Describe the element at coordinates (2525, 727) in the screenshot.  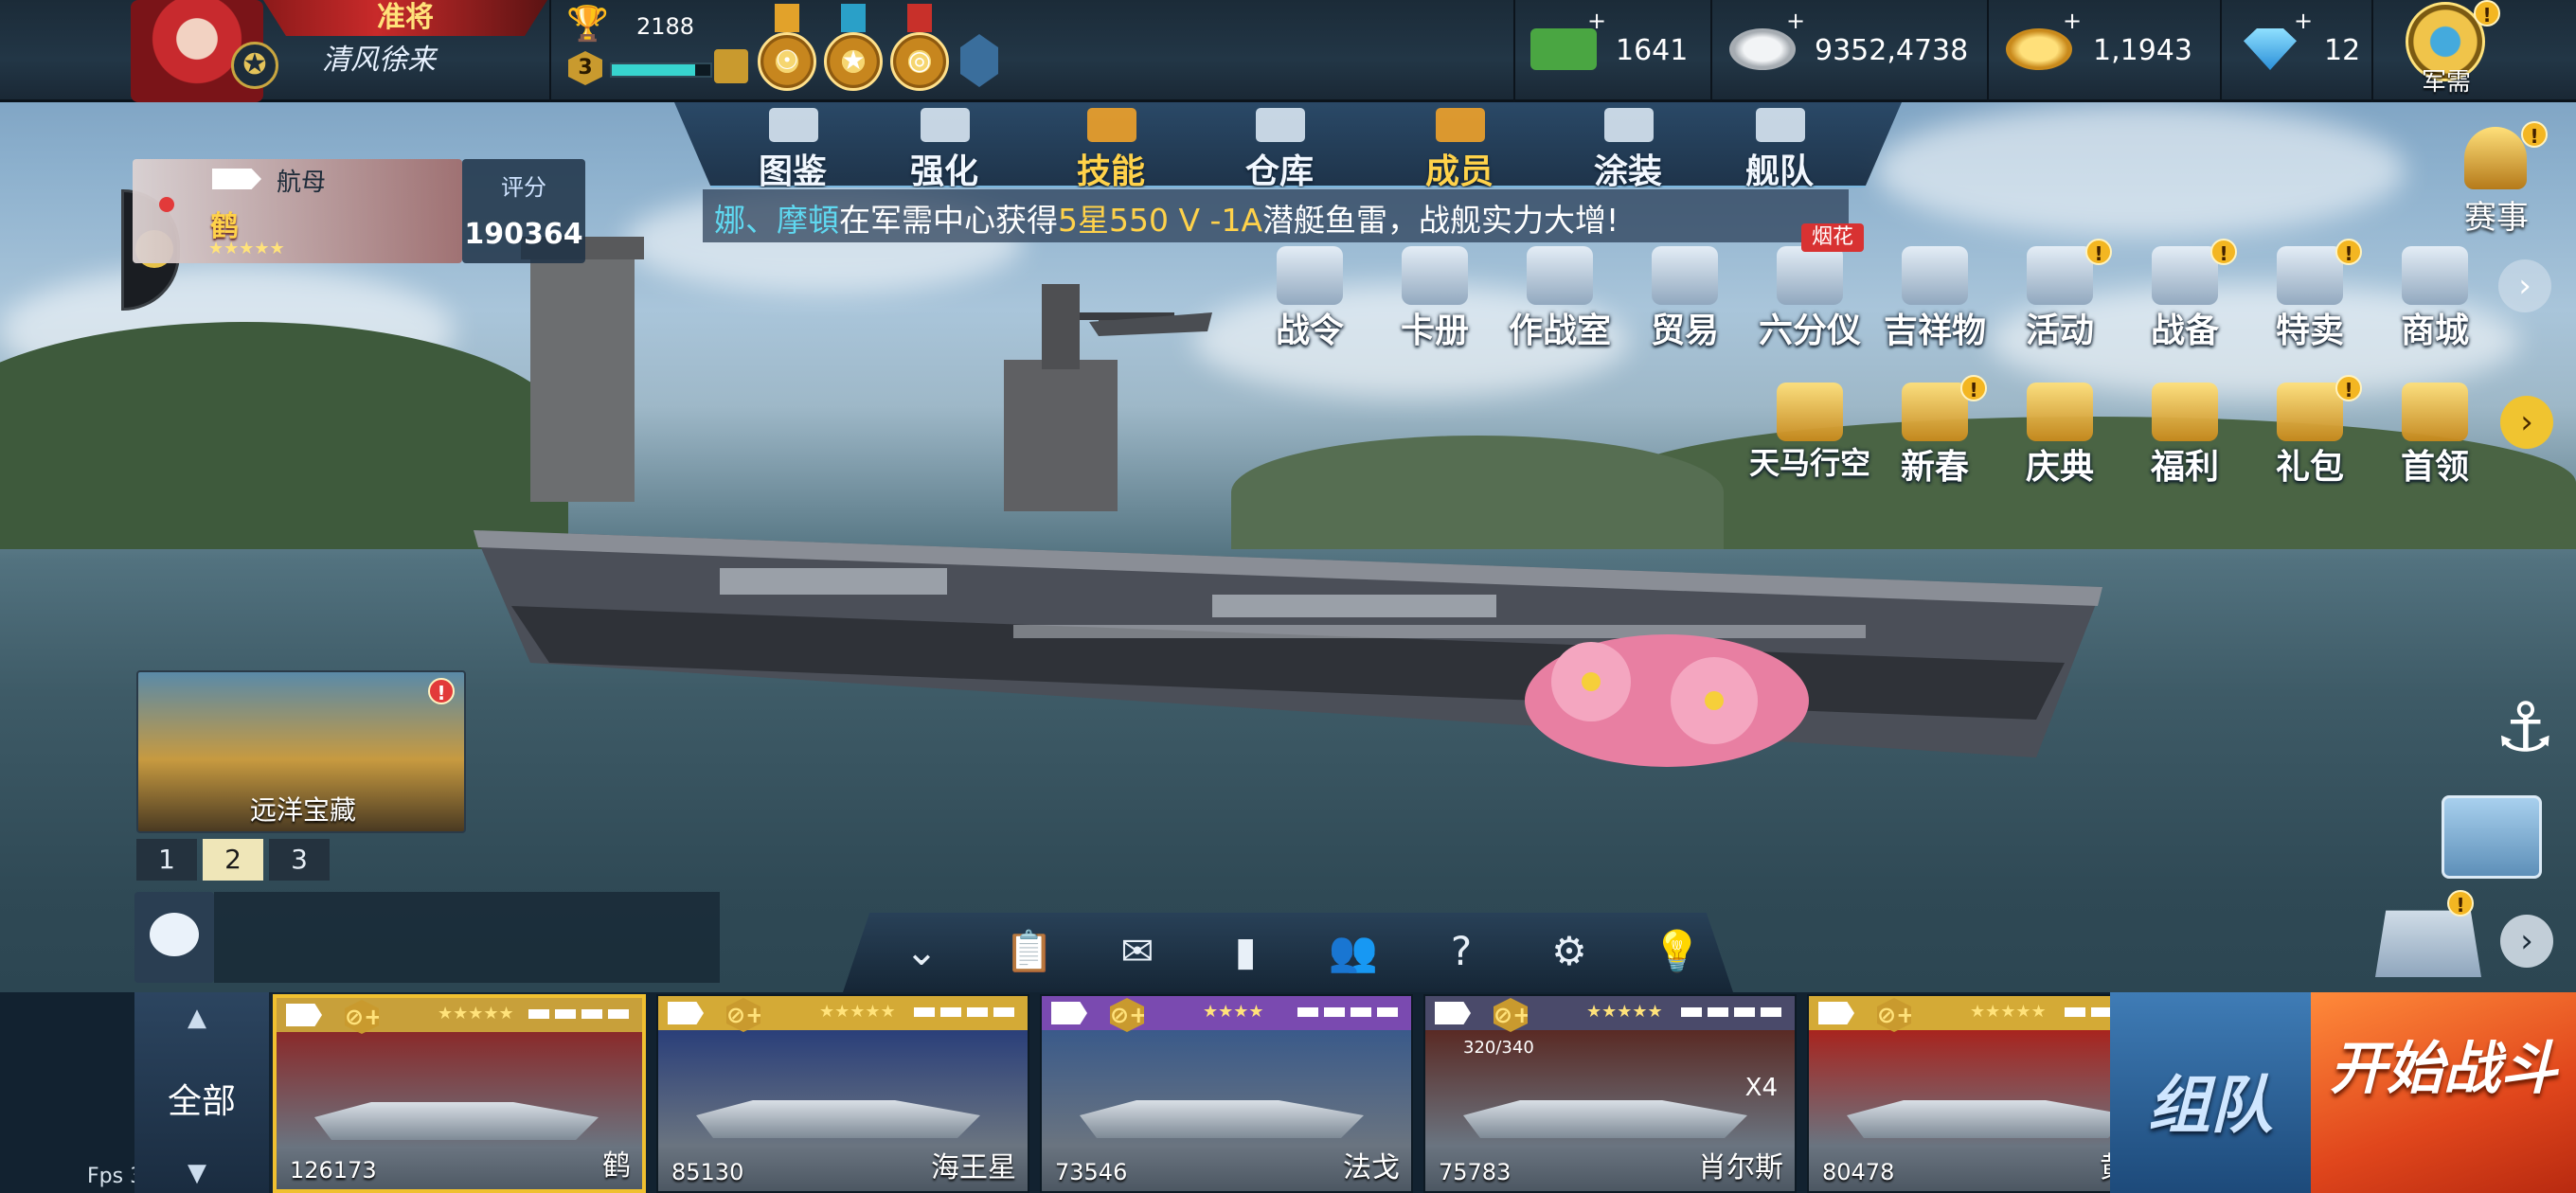
I see `anchor-icon: ⚓` at that location.